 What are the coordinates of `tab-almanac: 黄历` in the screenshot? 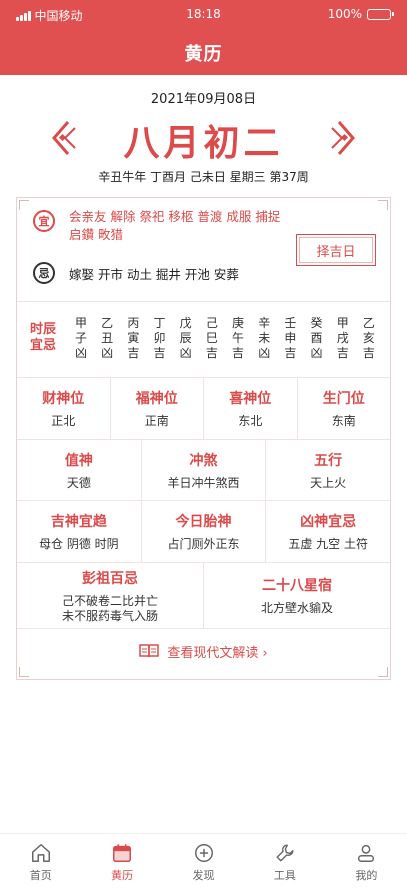 It's located at (121, 861).